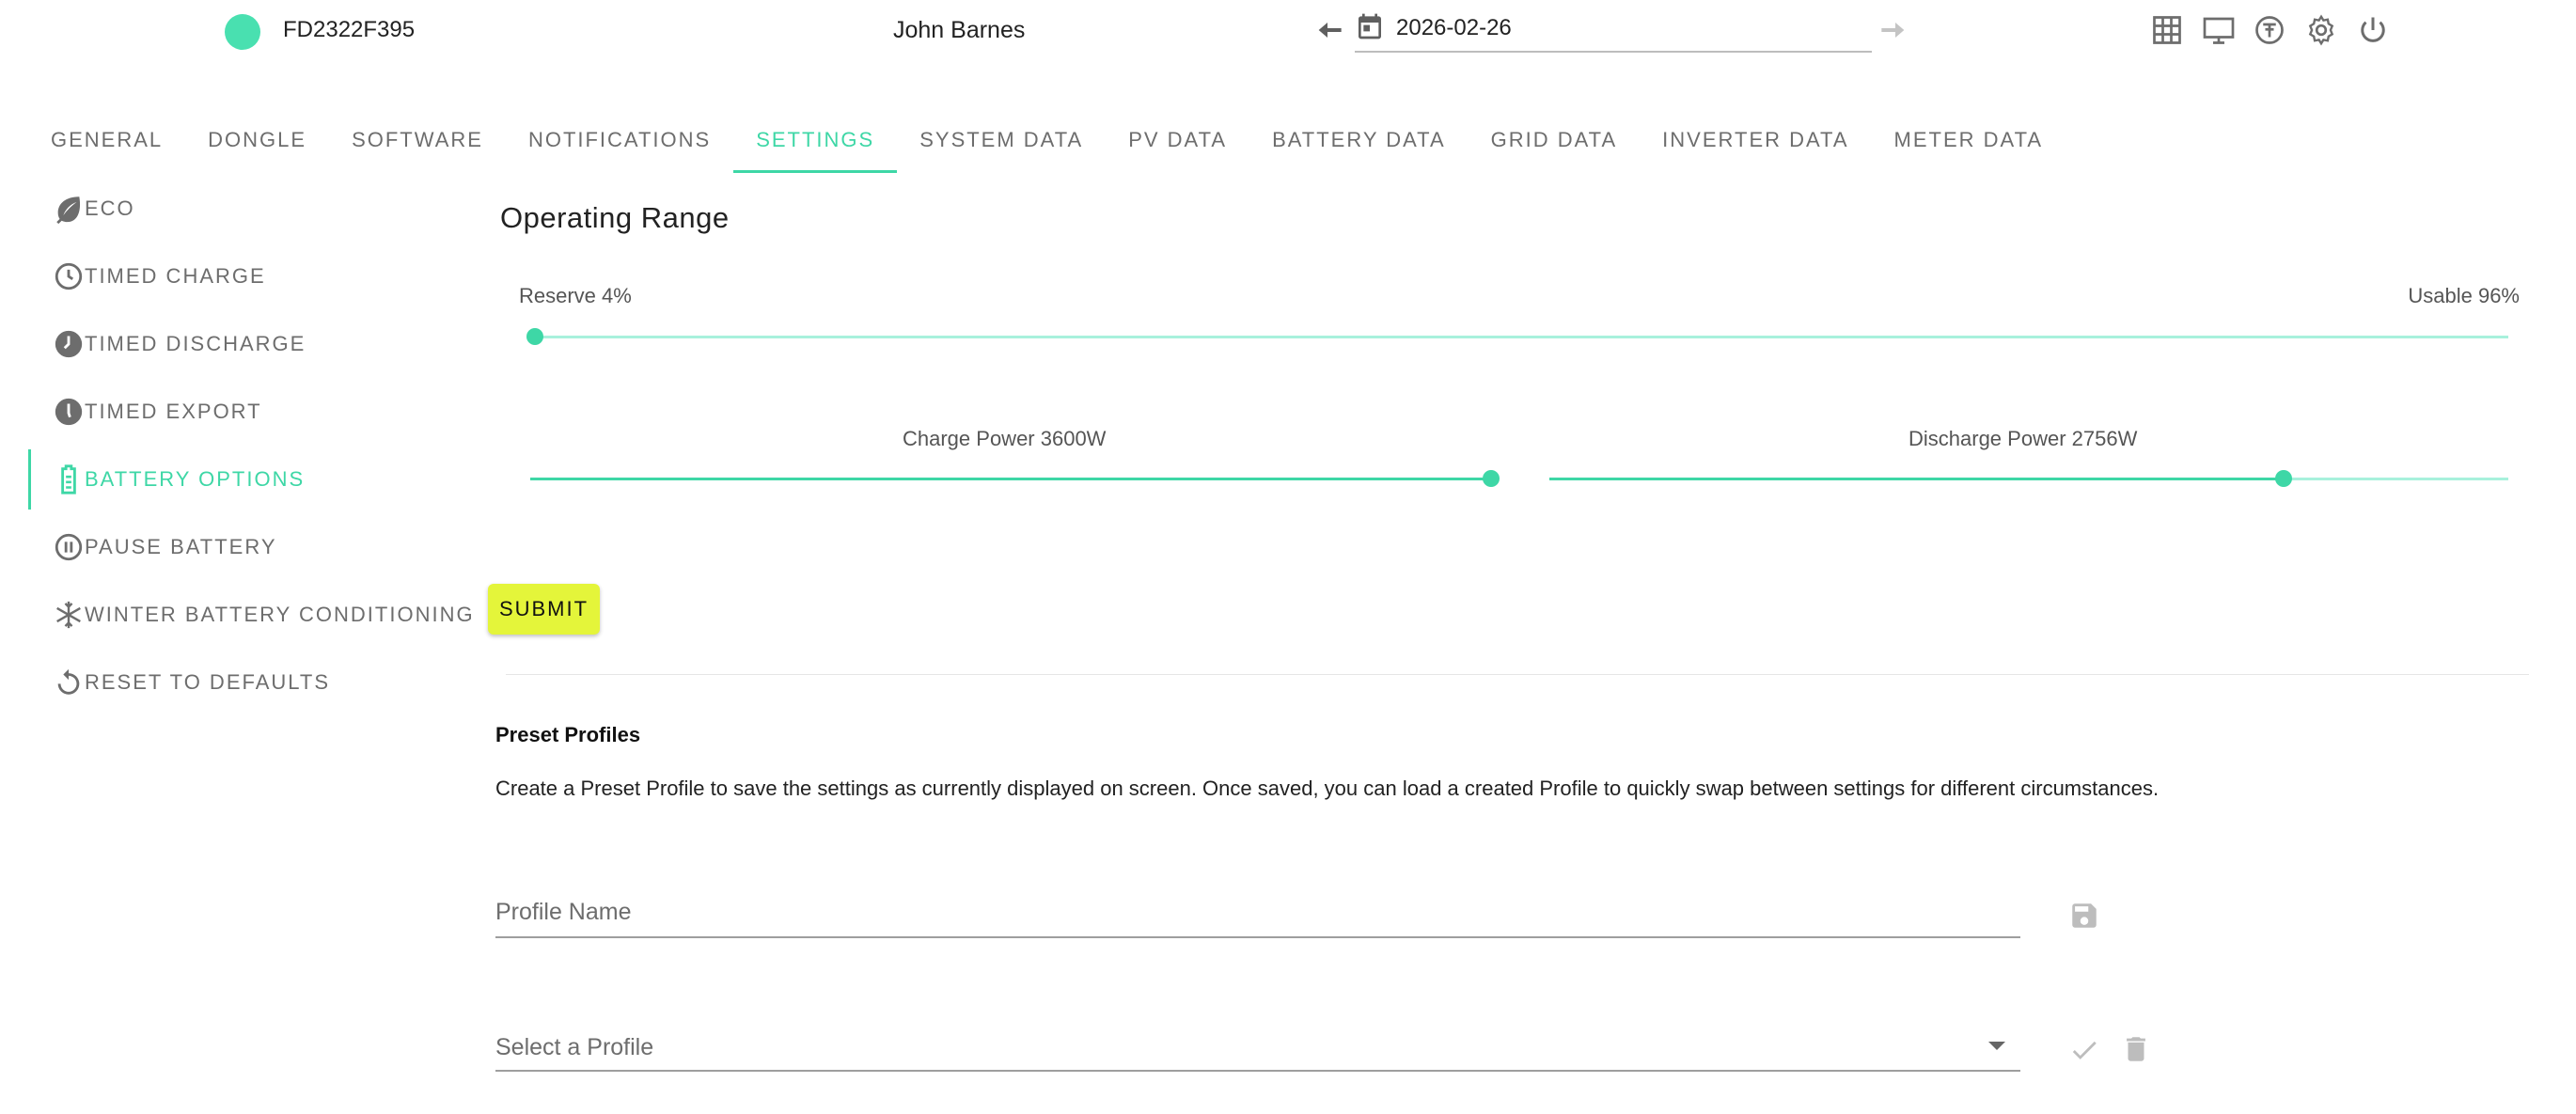  What do you see at coordinates (2219, 30) in the screenshot?
I see `monitor-icon` at bounding box center [2219, 30].